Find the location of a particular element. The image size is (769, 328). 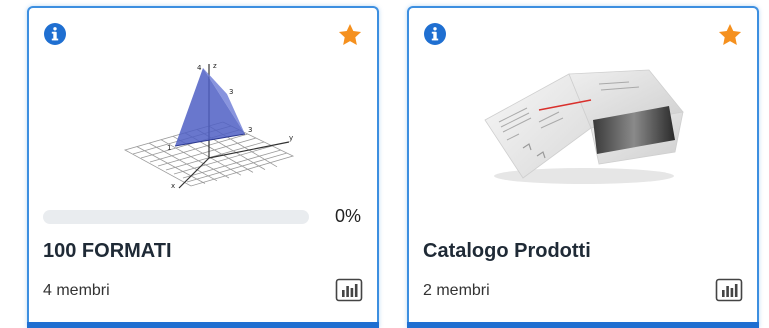

catalog-brochure-thumbnail is located at coordinates (584, 126).